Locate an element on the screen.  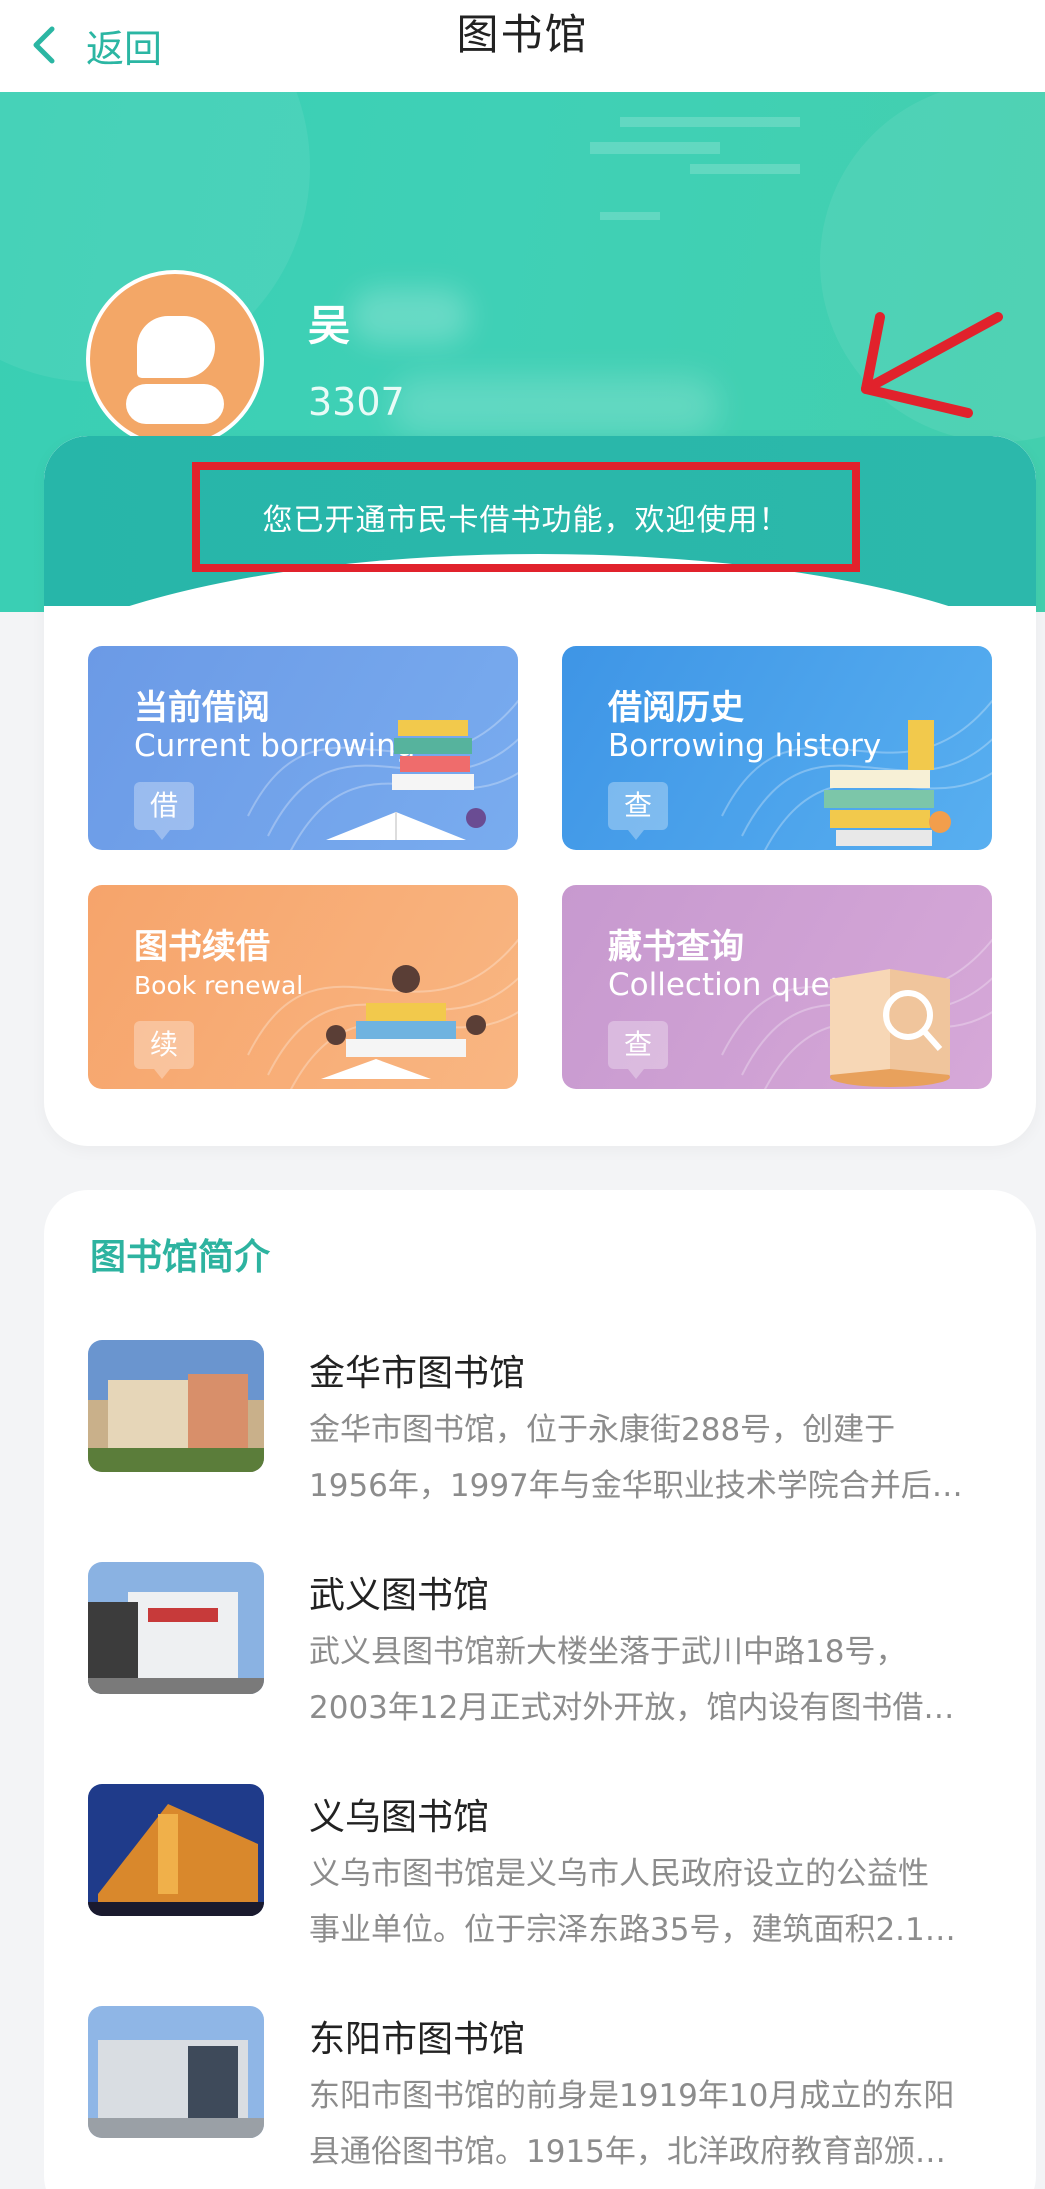
notice-highlight-box: 您已开通市民卡借书功能，欢迎使用！ is located at coordinates (526, 517).